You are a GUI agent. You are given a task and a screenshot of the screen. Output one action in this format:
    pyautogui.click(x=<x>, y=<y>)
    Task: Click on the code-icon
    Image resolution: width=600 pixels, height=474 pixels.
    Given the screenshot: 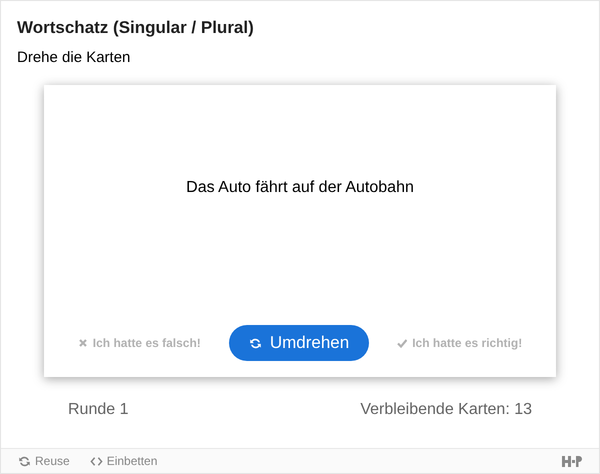 What is the action you would take?
    pyautogui.click(x=96, y=461)
    